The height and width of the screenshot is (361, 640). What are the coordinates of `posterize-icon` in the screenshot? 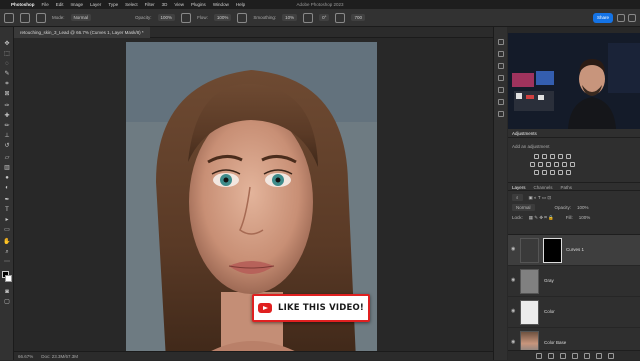 It's located at (544, 172).